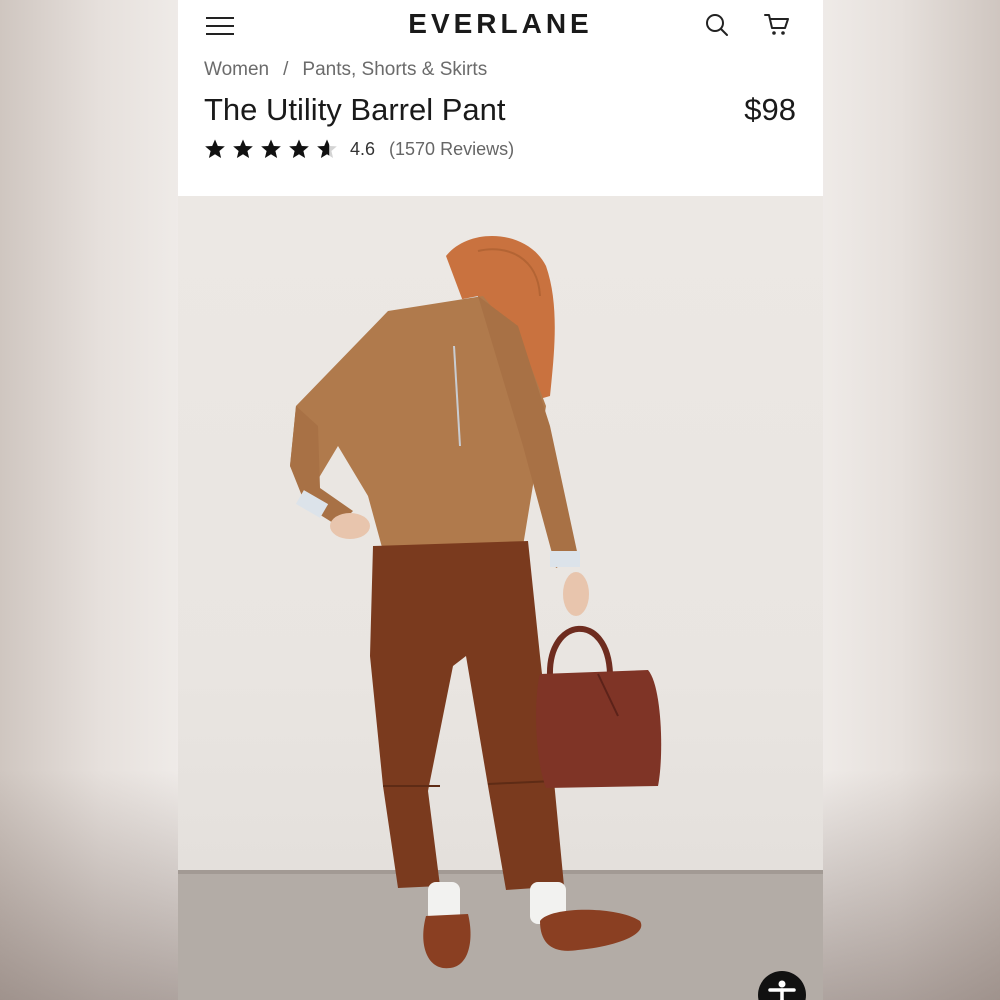  Describe the element at coordinates (451, 149) in the screenshot. I see `reviews-link: (1570 Reviews)` at that location.